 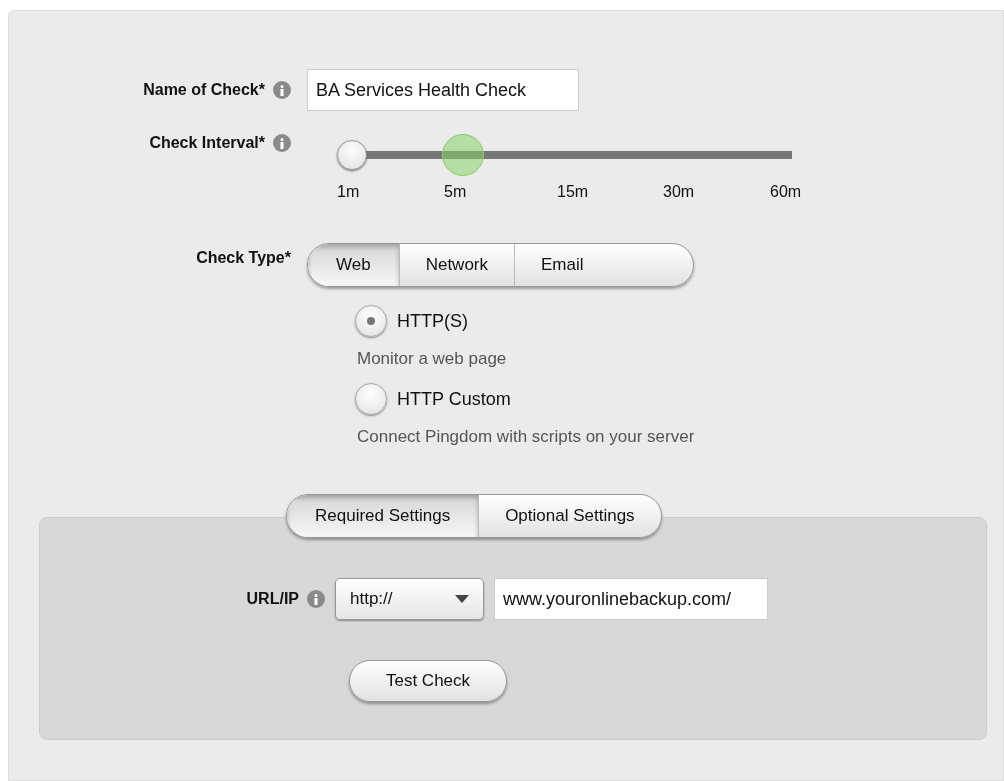 I want to click on tick-label: 5m, so click(x=456, y=192).